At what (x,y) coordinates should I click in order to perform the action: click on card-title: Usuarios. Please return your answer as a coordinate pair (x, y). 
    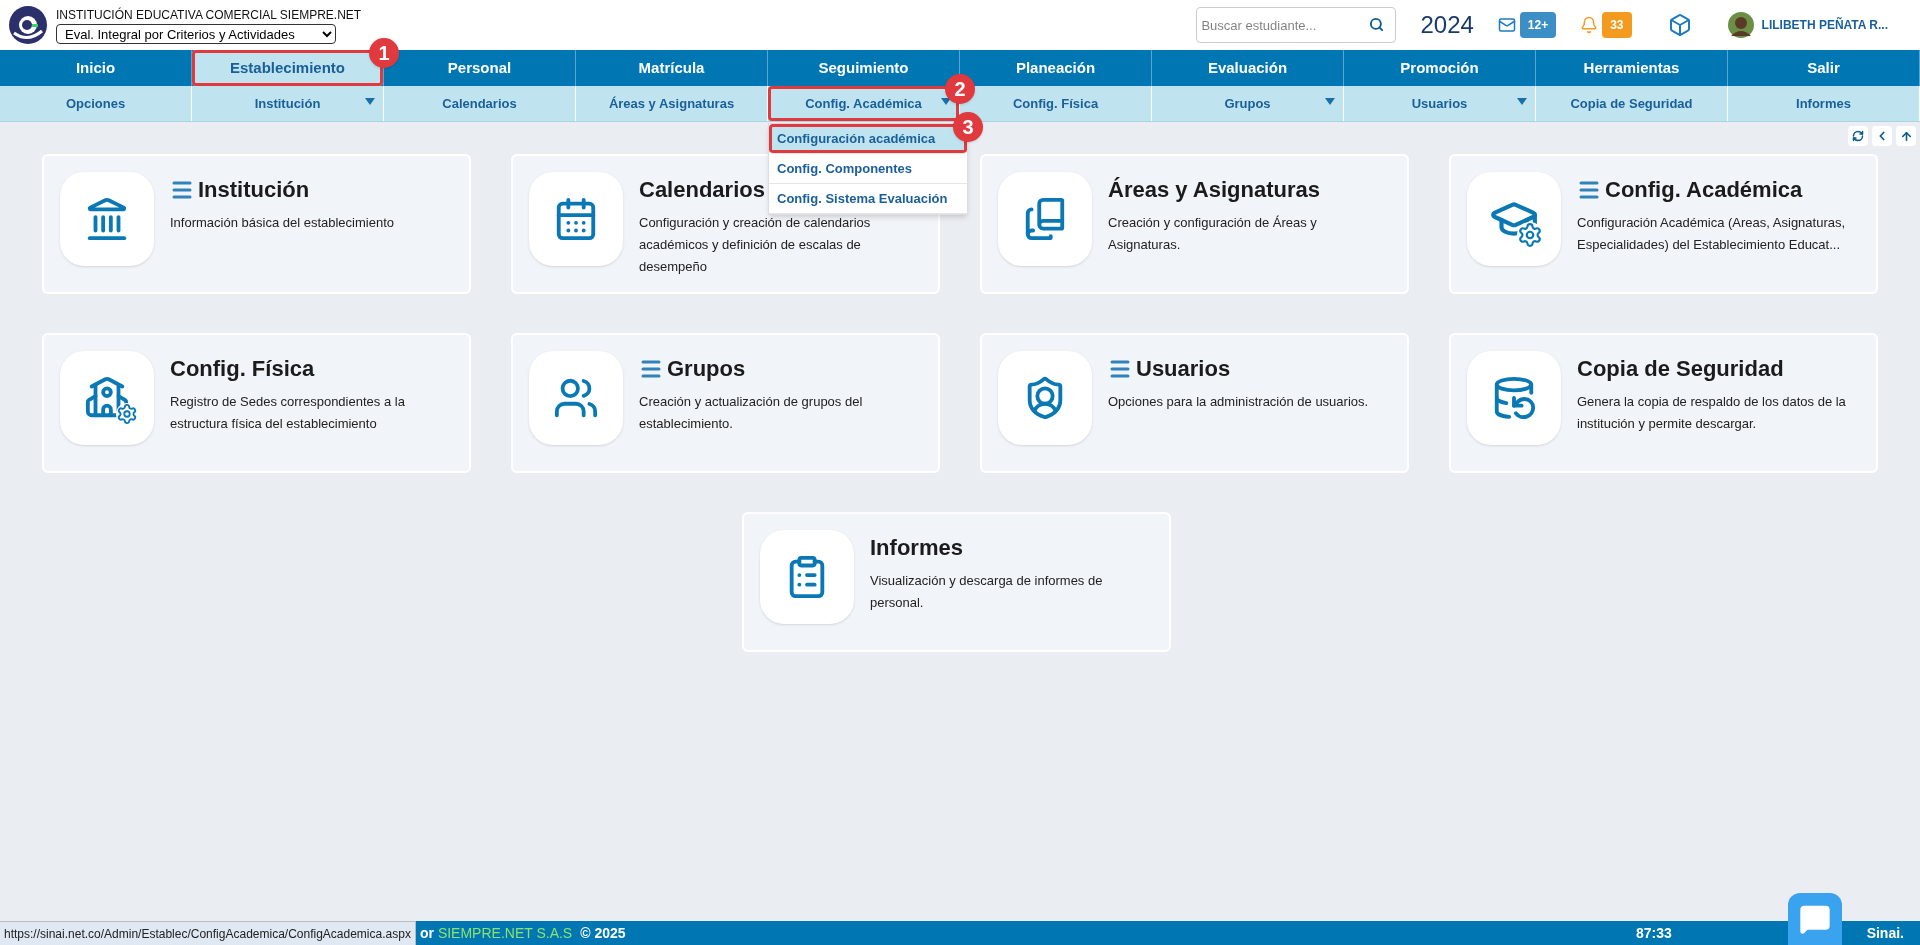
    Looking at the image, I should click on (1183, 369).